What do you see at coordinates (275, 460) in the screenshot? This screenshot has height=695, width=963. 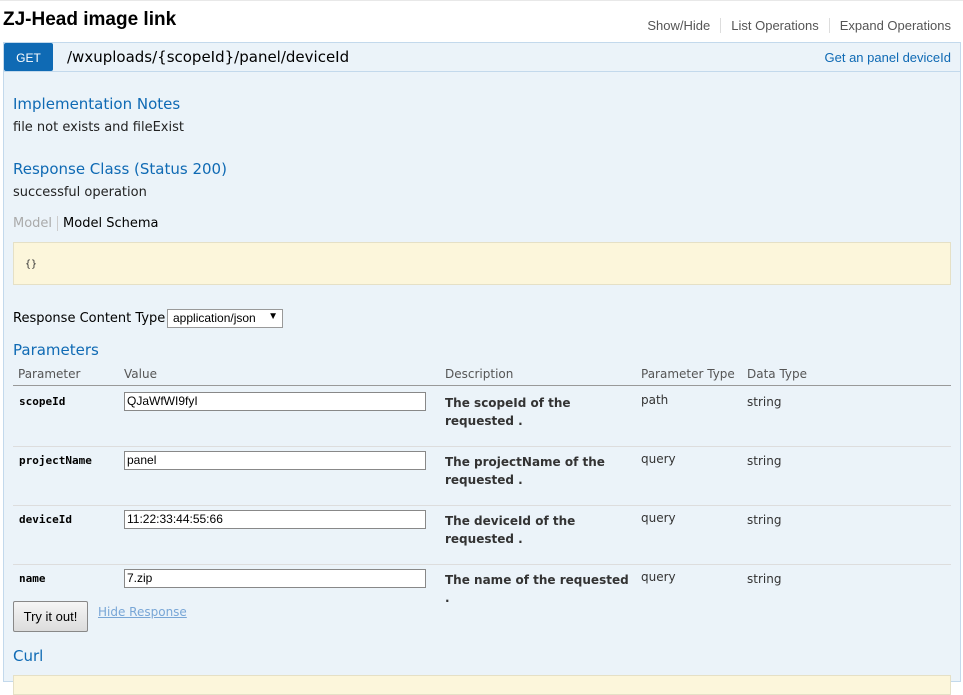 I see `projectname-input: panel` at bounding box center [275, 460].